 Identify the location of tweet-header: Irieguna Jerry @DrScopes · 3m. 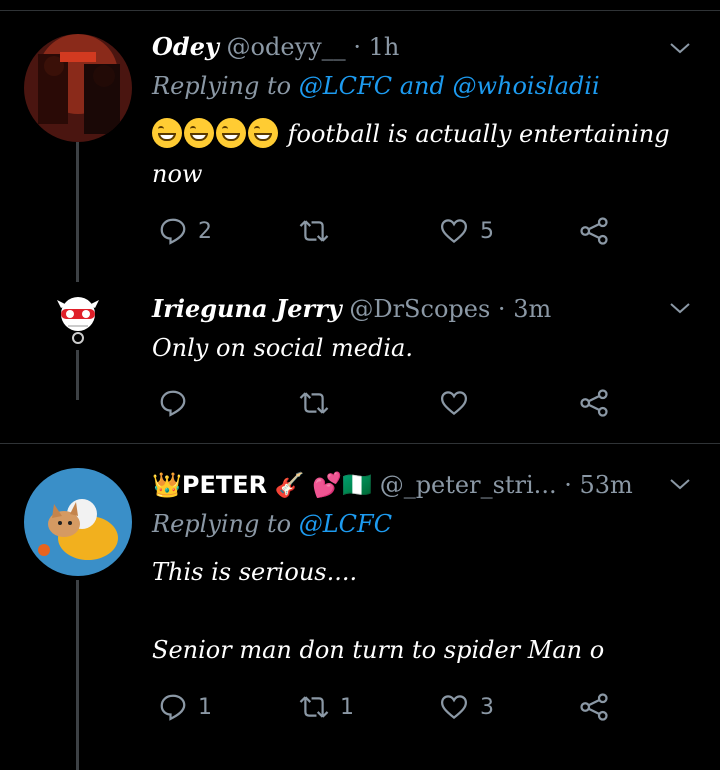
(351, 309).